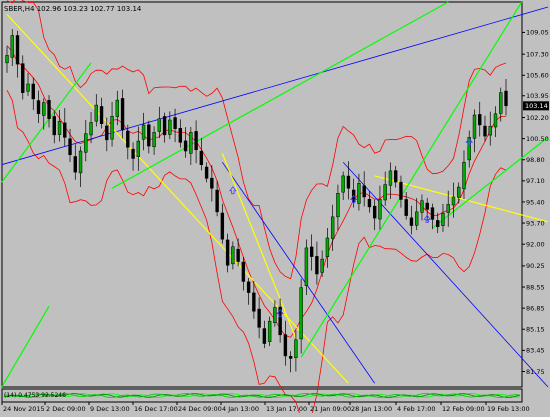  I want to click on y-tick-label: 98.80, so click(535, 160).